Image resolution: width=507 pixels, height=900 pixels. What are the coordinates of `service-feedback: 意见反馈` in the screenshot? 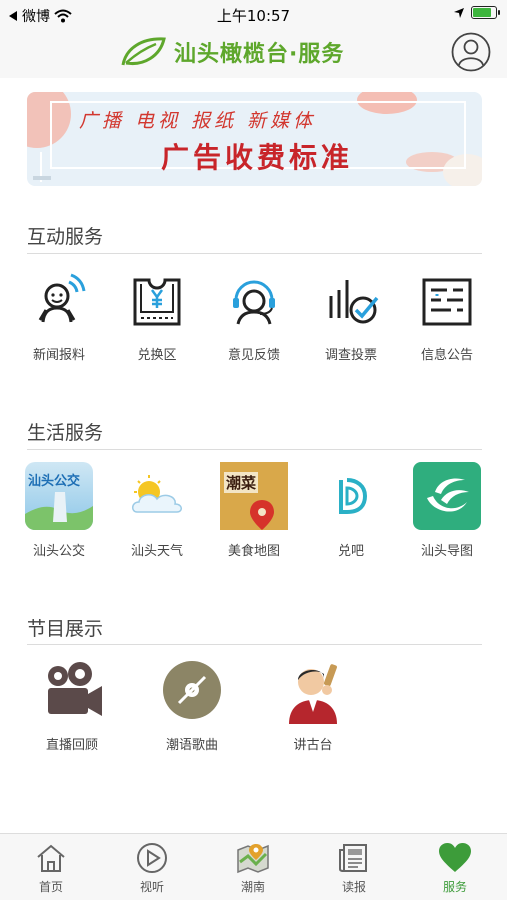 It's located at (254, 314).